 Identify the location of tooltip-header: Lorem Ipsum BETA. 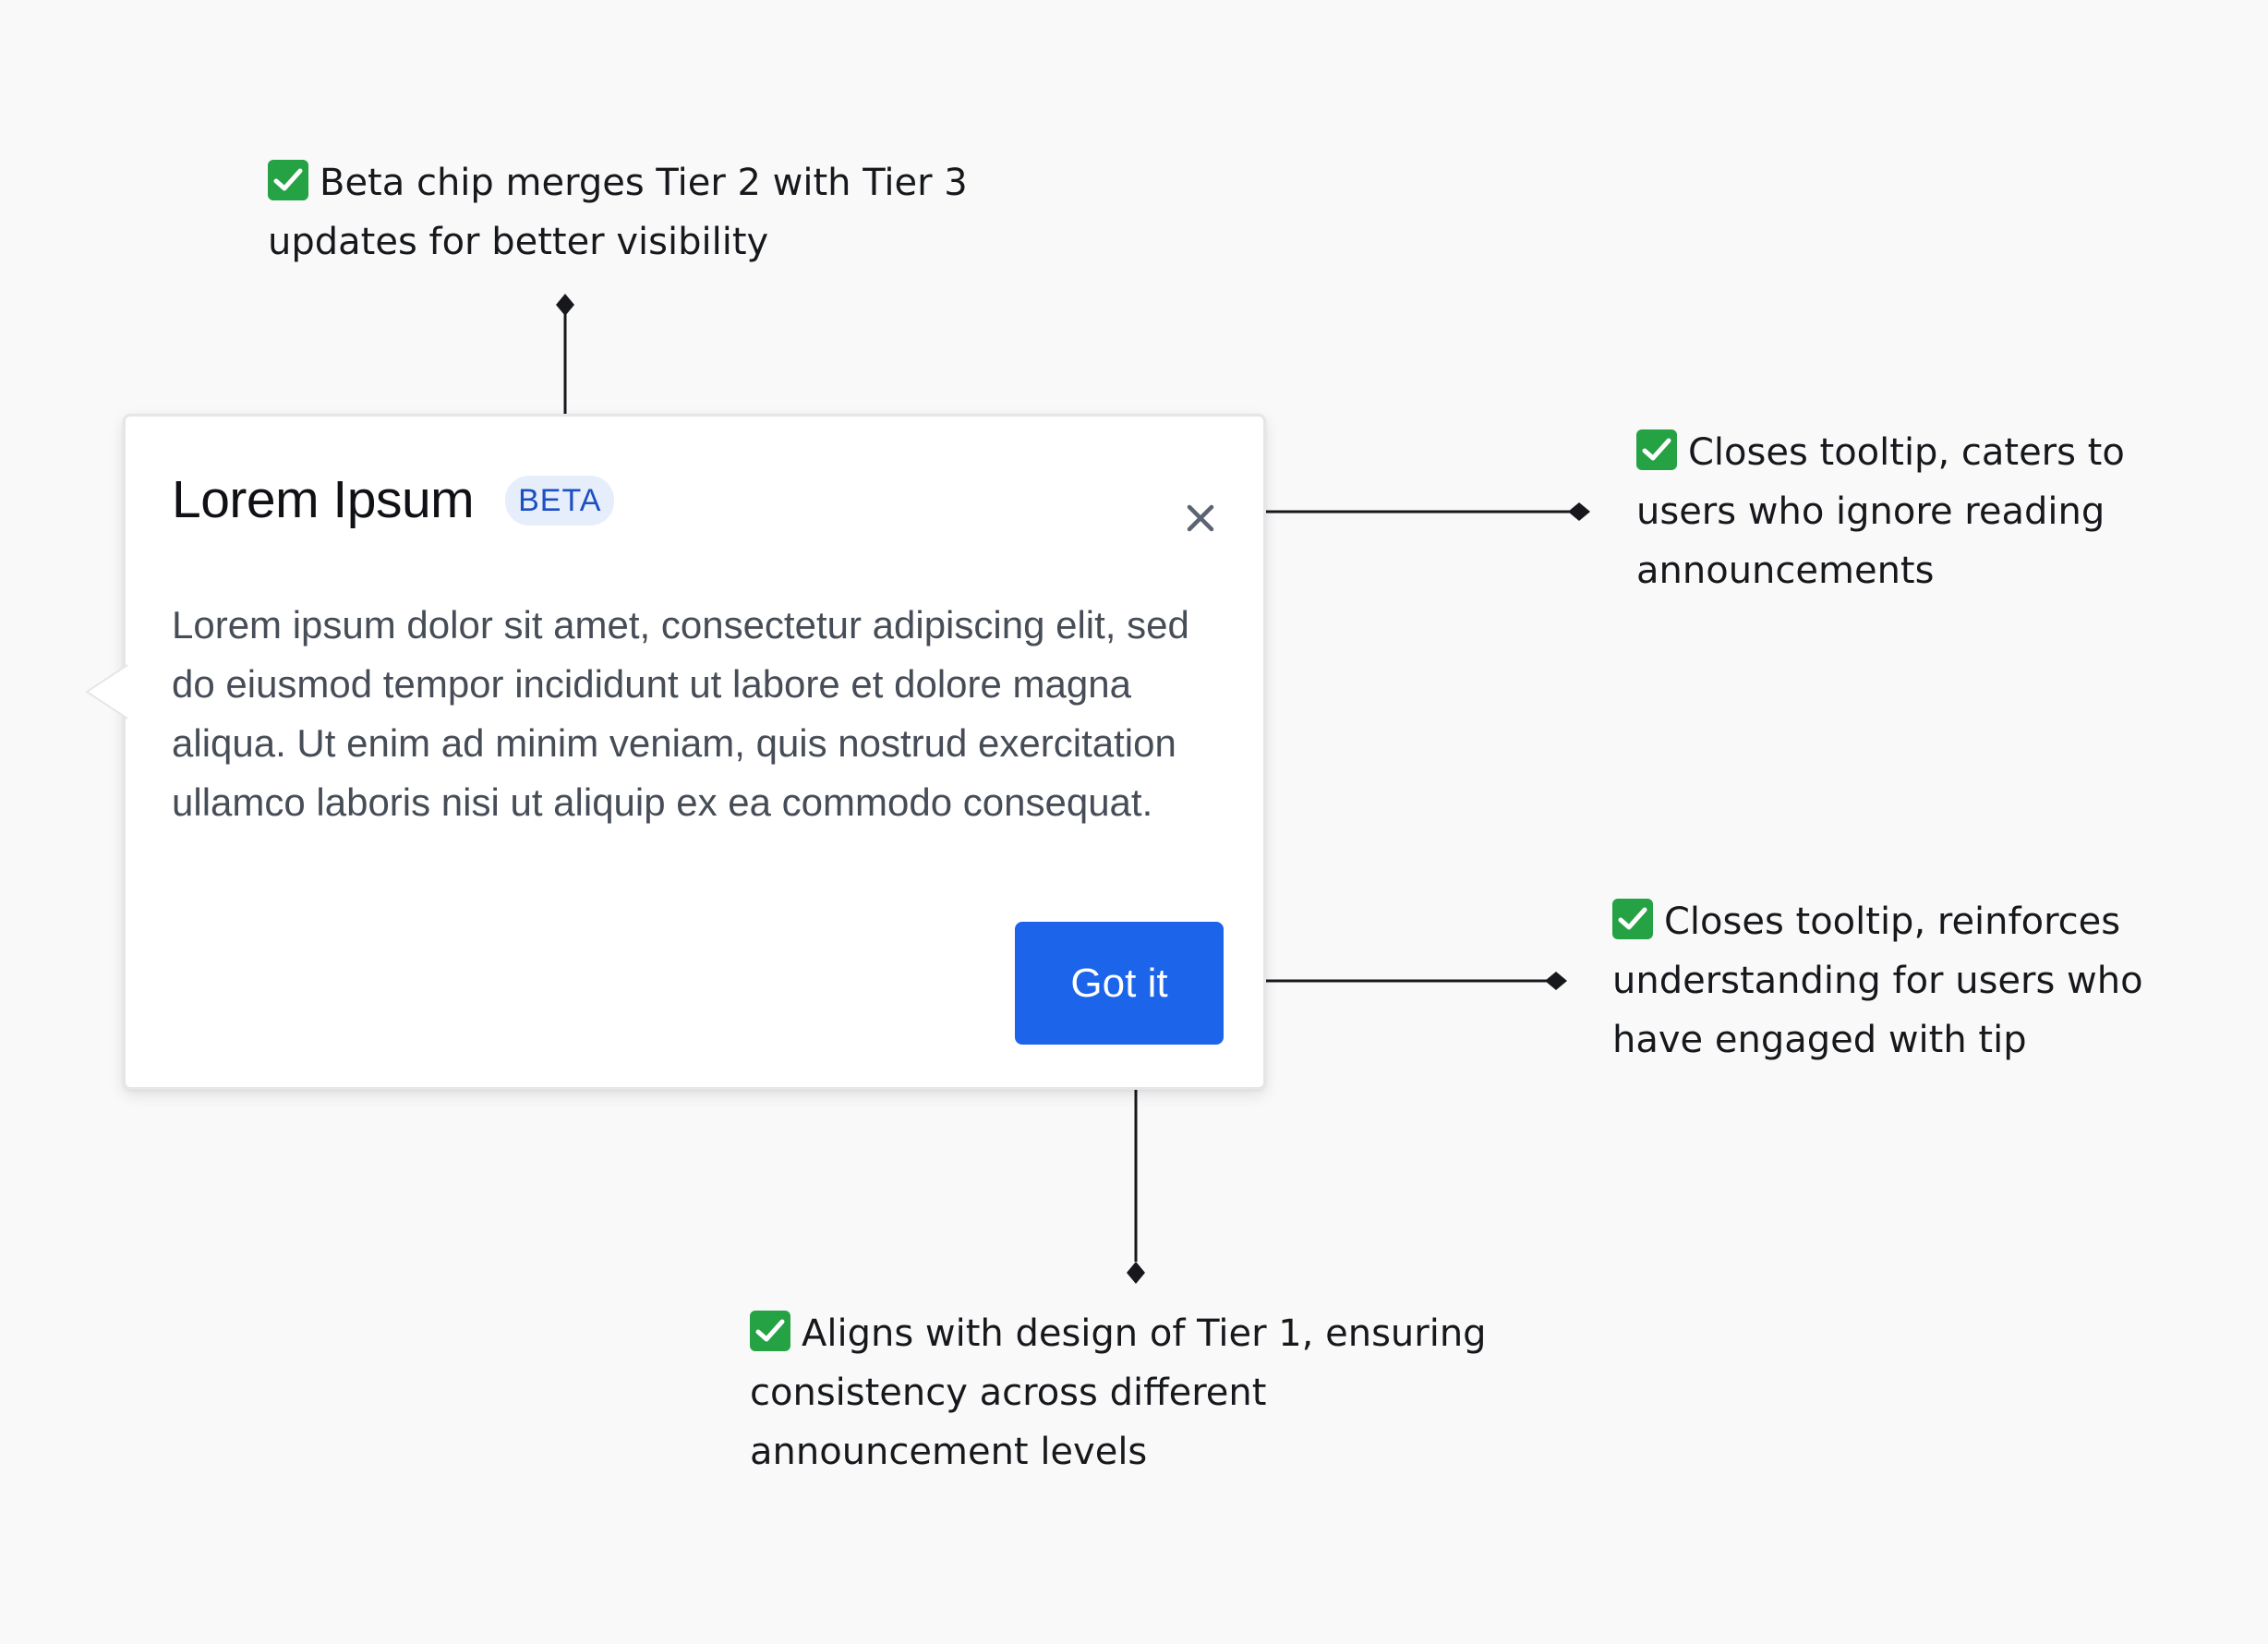
(393, 499).